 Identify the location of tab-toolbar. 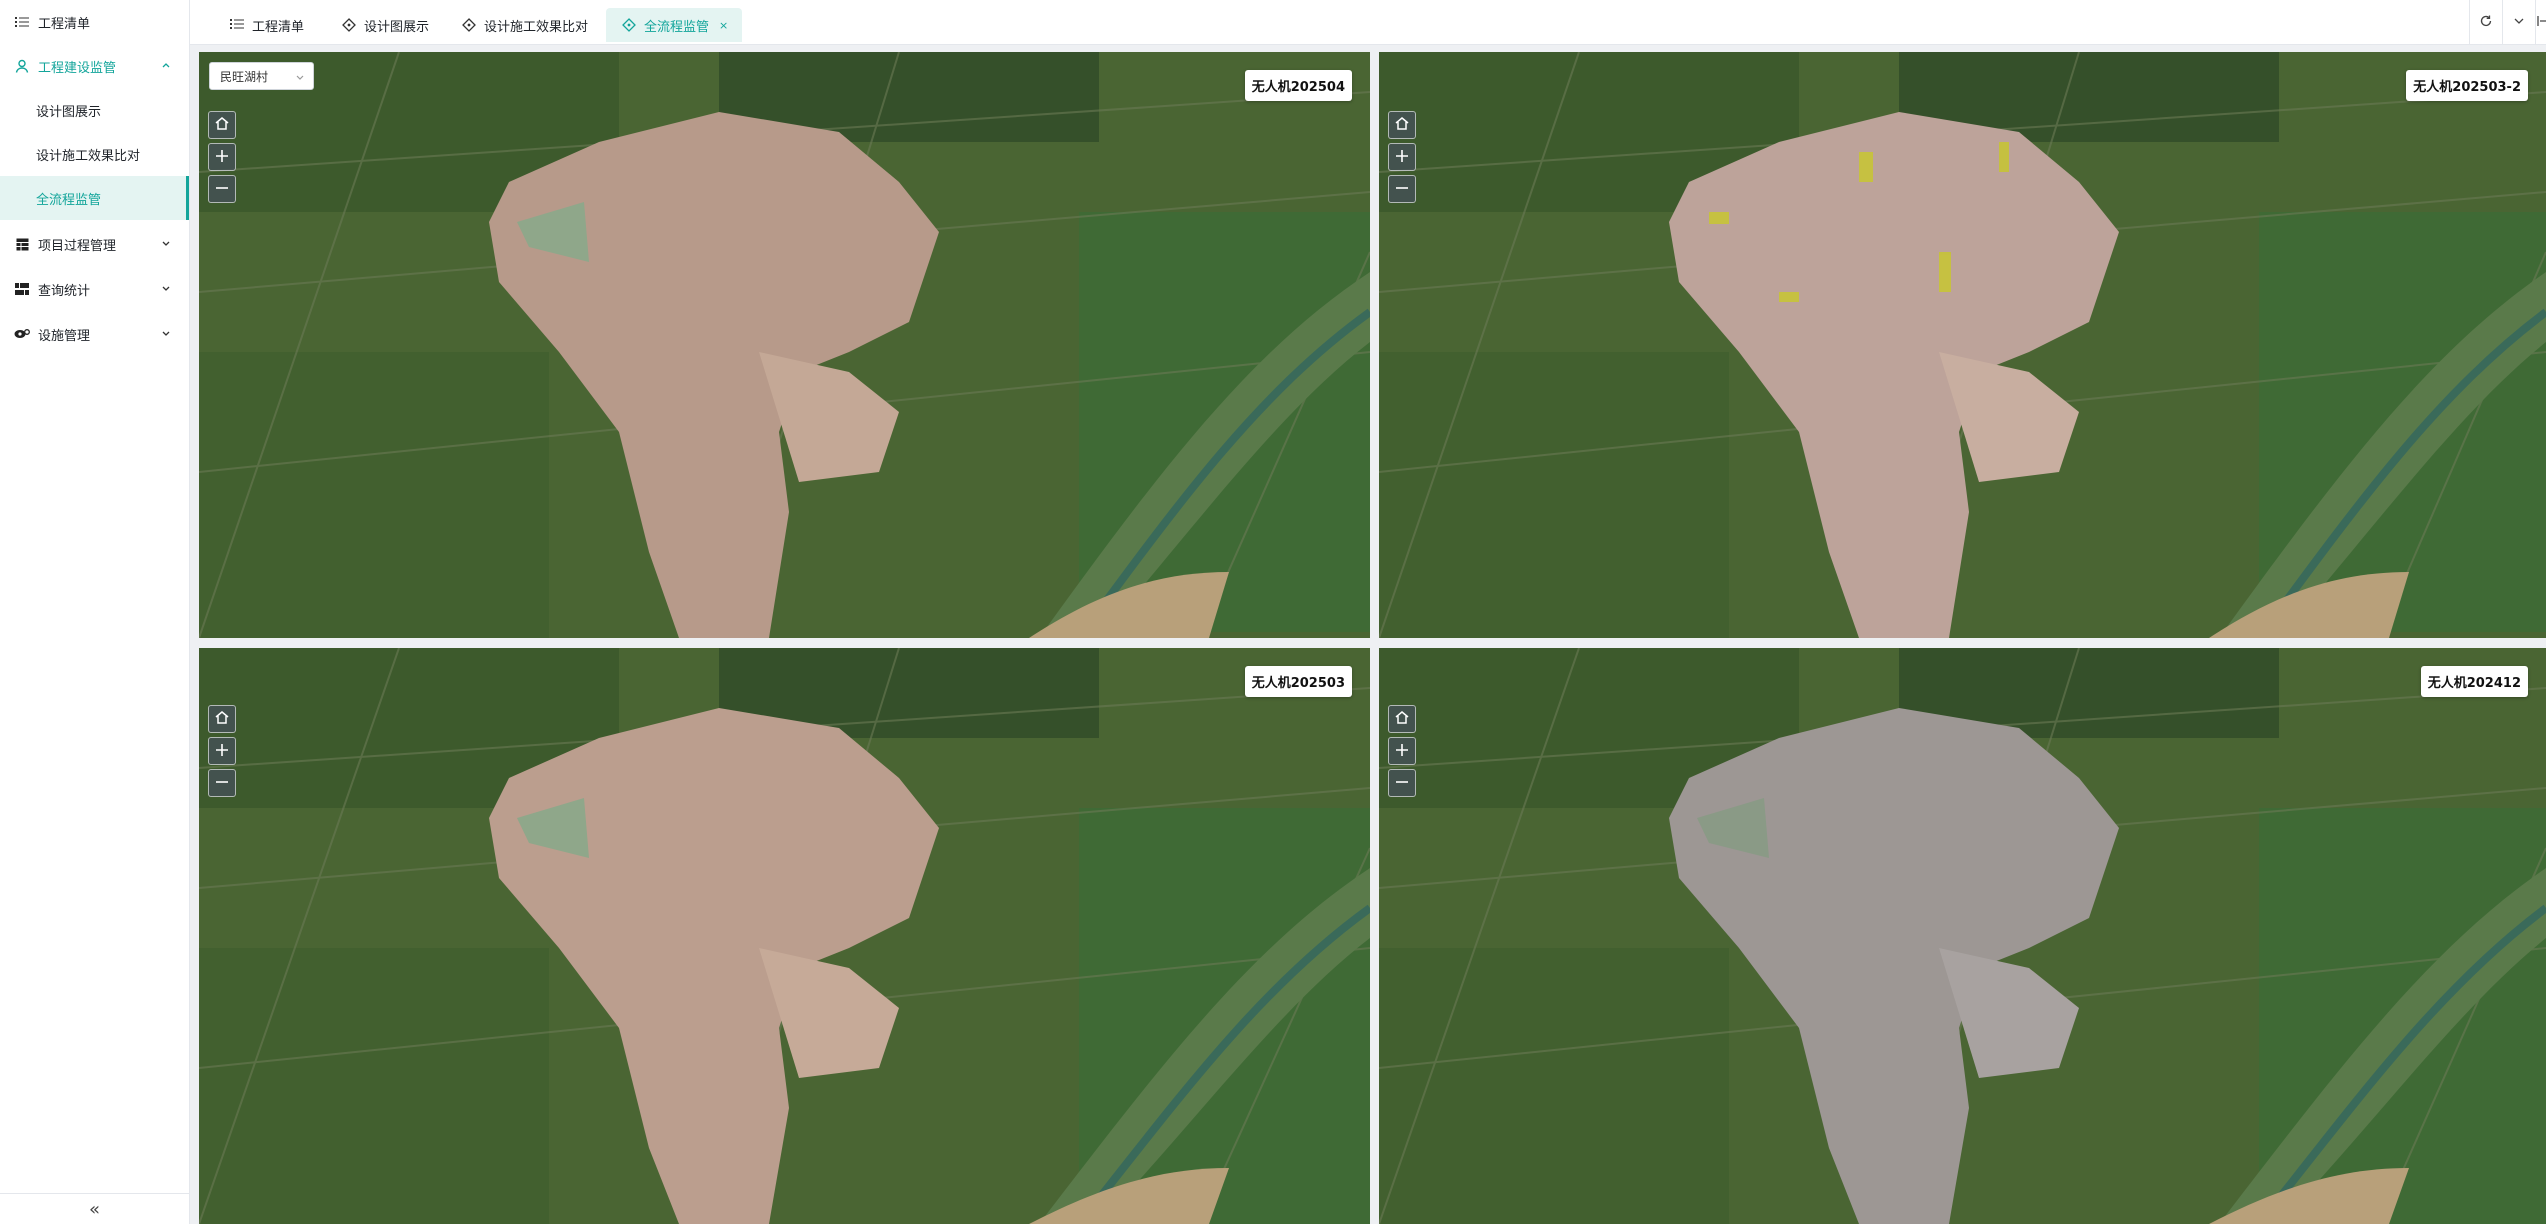
(2507, 22).